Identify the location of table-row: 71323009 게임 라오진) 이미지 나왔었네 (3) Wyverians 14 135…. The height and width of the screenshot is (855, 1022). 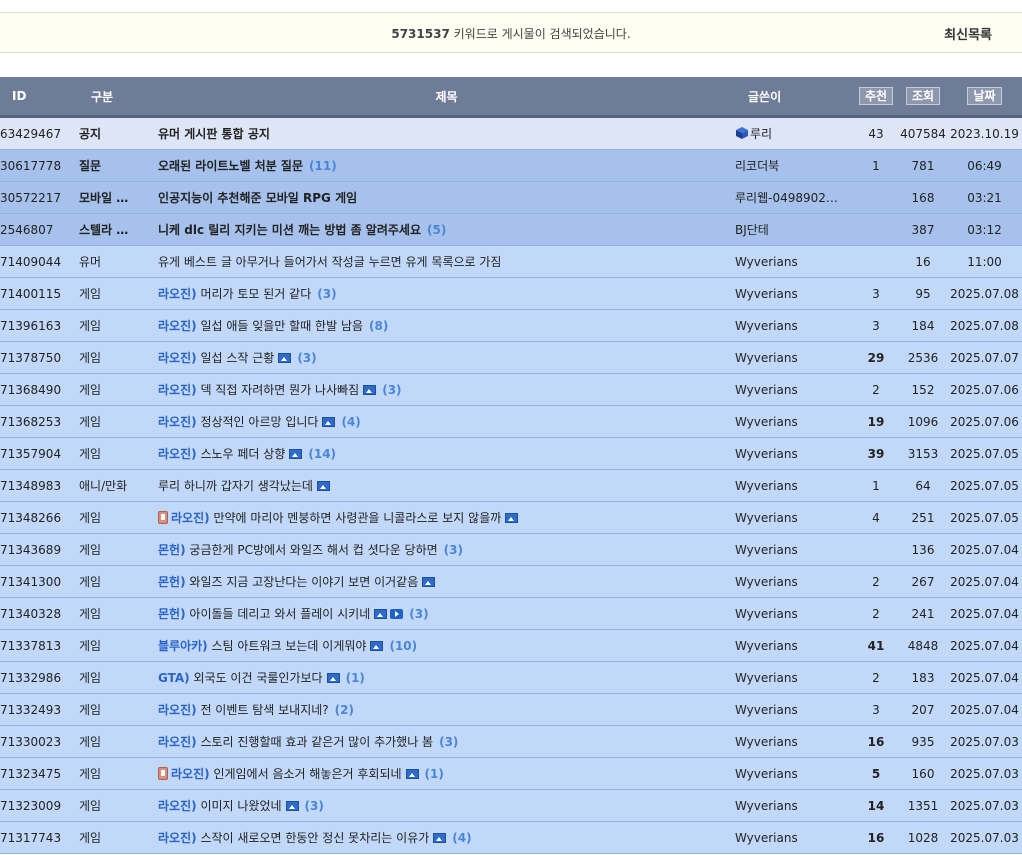
(511, 805).